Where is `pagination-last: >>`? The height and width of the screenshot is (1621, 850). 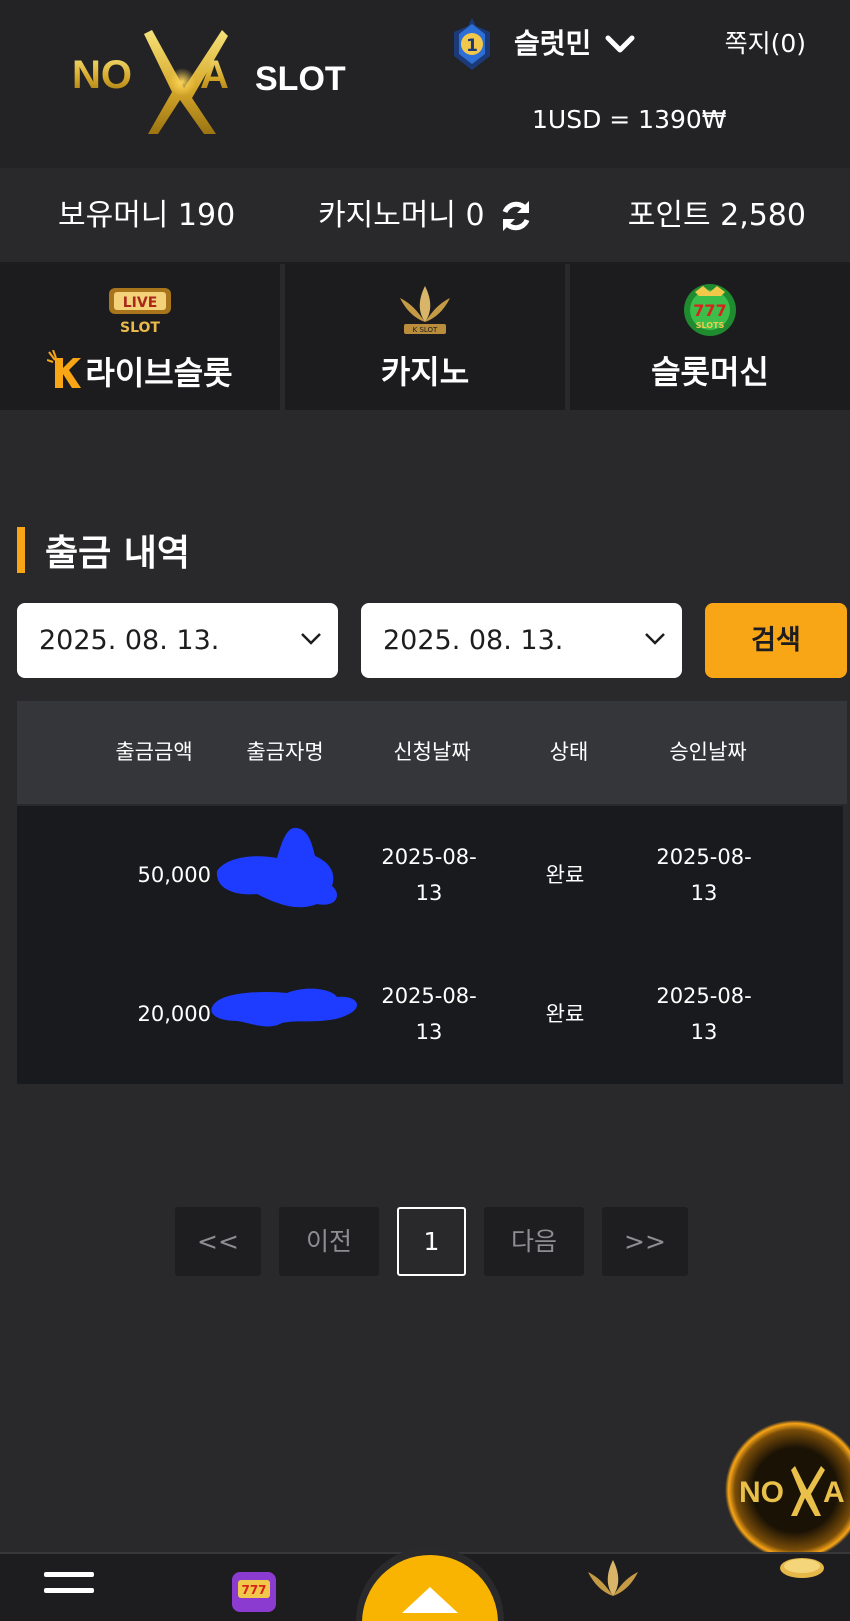
pagination-last: >> is located at coordinates (645, 1241).